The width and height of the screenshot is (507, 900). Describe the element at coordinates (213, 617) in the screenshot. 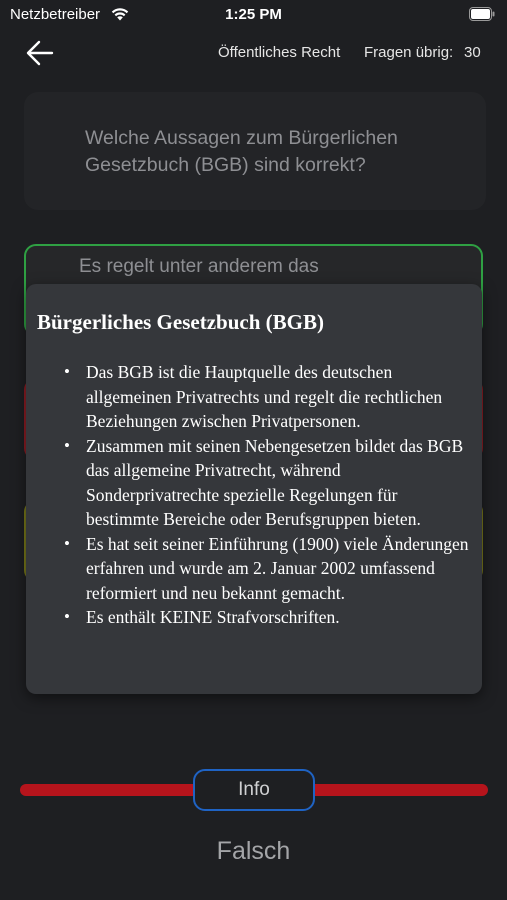

I see `popover-item-text: Es enthält KEINE Strafvorschriften.` at that location.